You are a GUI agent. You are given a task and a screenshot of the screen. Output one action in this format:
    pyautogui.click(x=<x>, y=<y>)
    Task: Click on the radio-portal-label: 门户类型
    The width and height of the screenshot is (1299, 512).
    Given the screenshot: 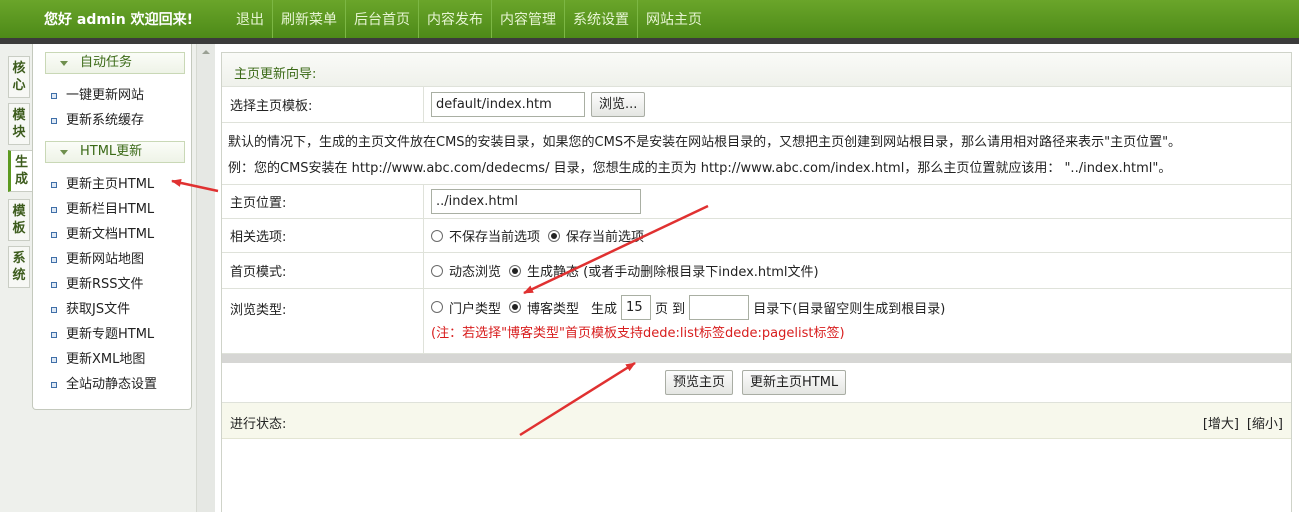 What is the action you would take?
    pyautogui.click(x=475, y=309)
    